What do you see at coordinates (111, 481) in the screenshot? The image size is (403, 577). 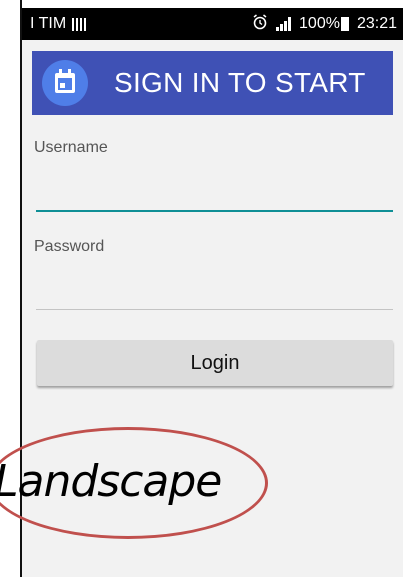 I see `annotation-caption: Landscape` at bounding box center [111, 481].